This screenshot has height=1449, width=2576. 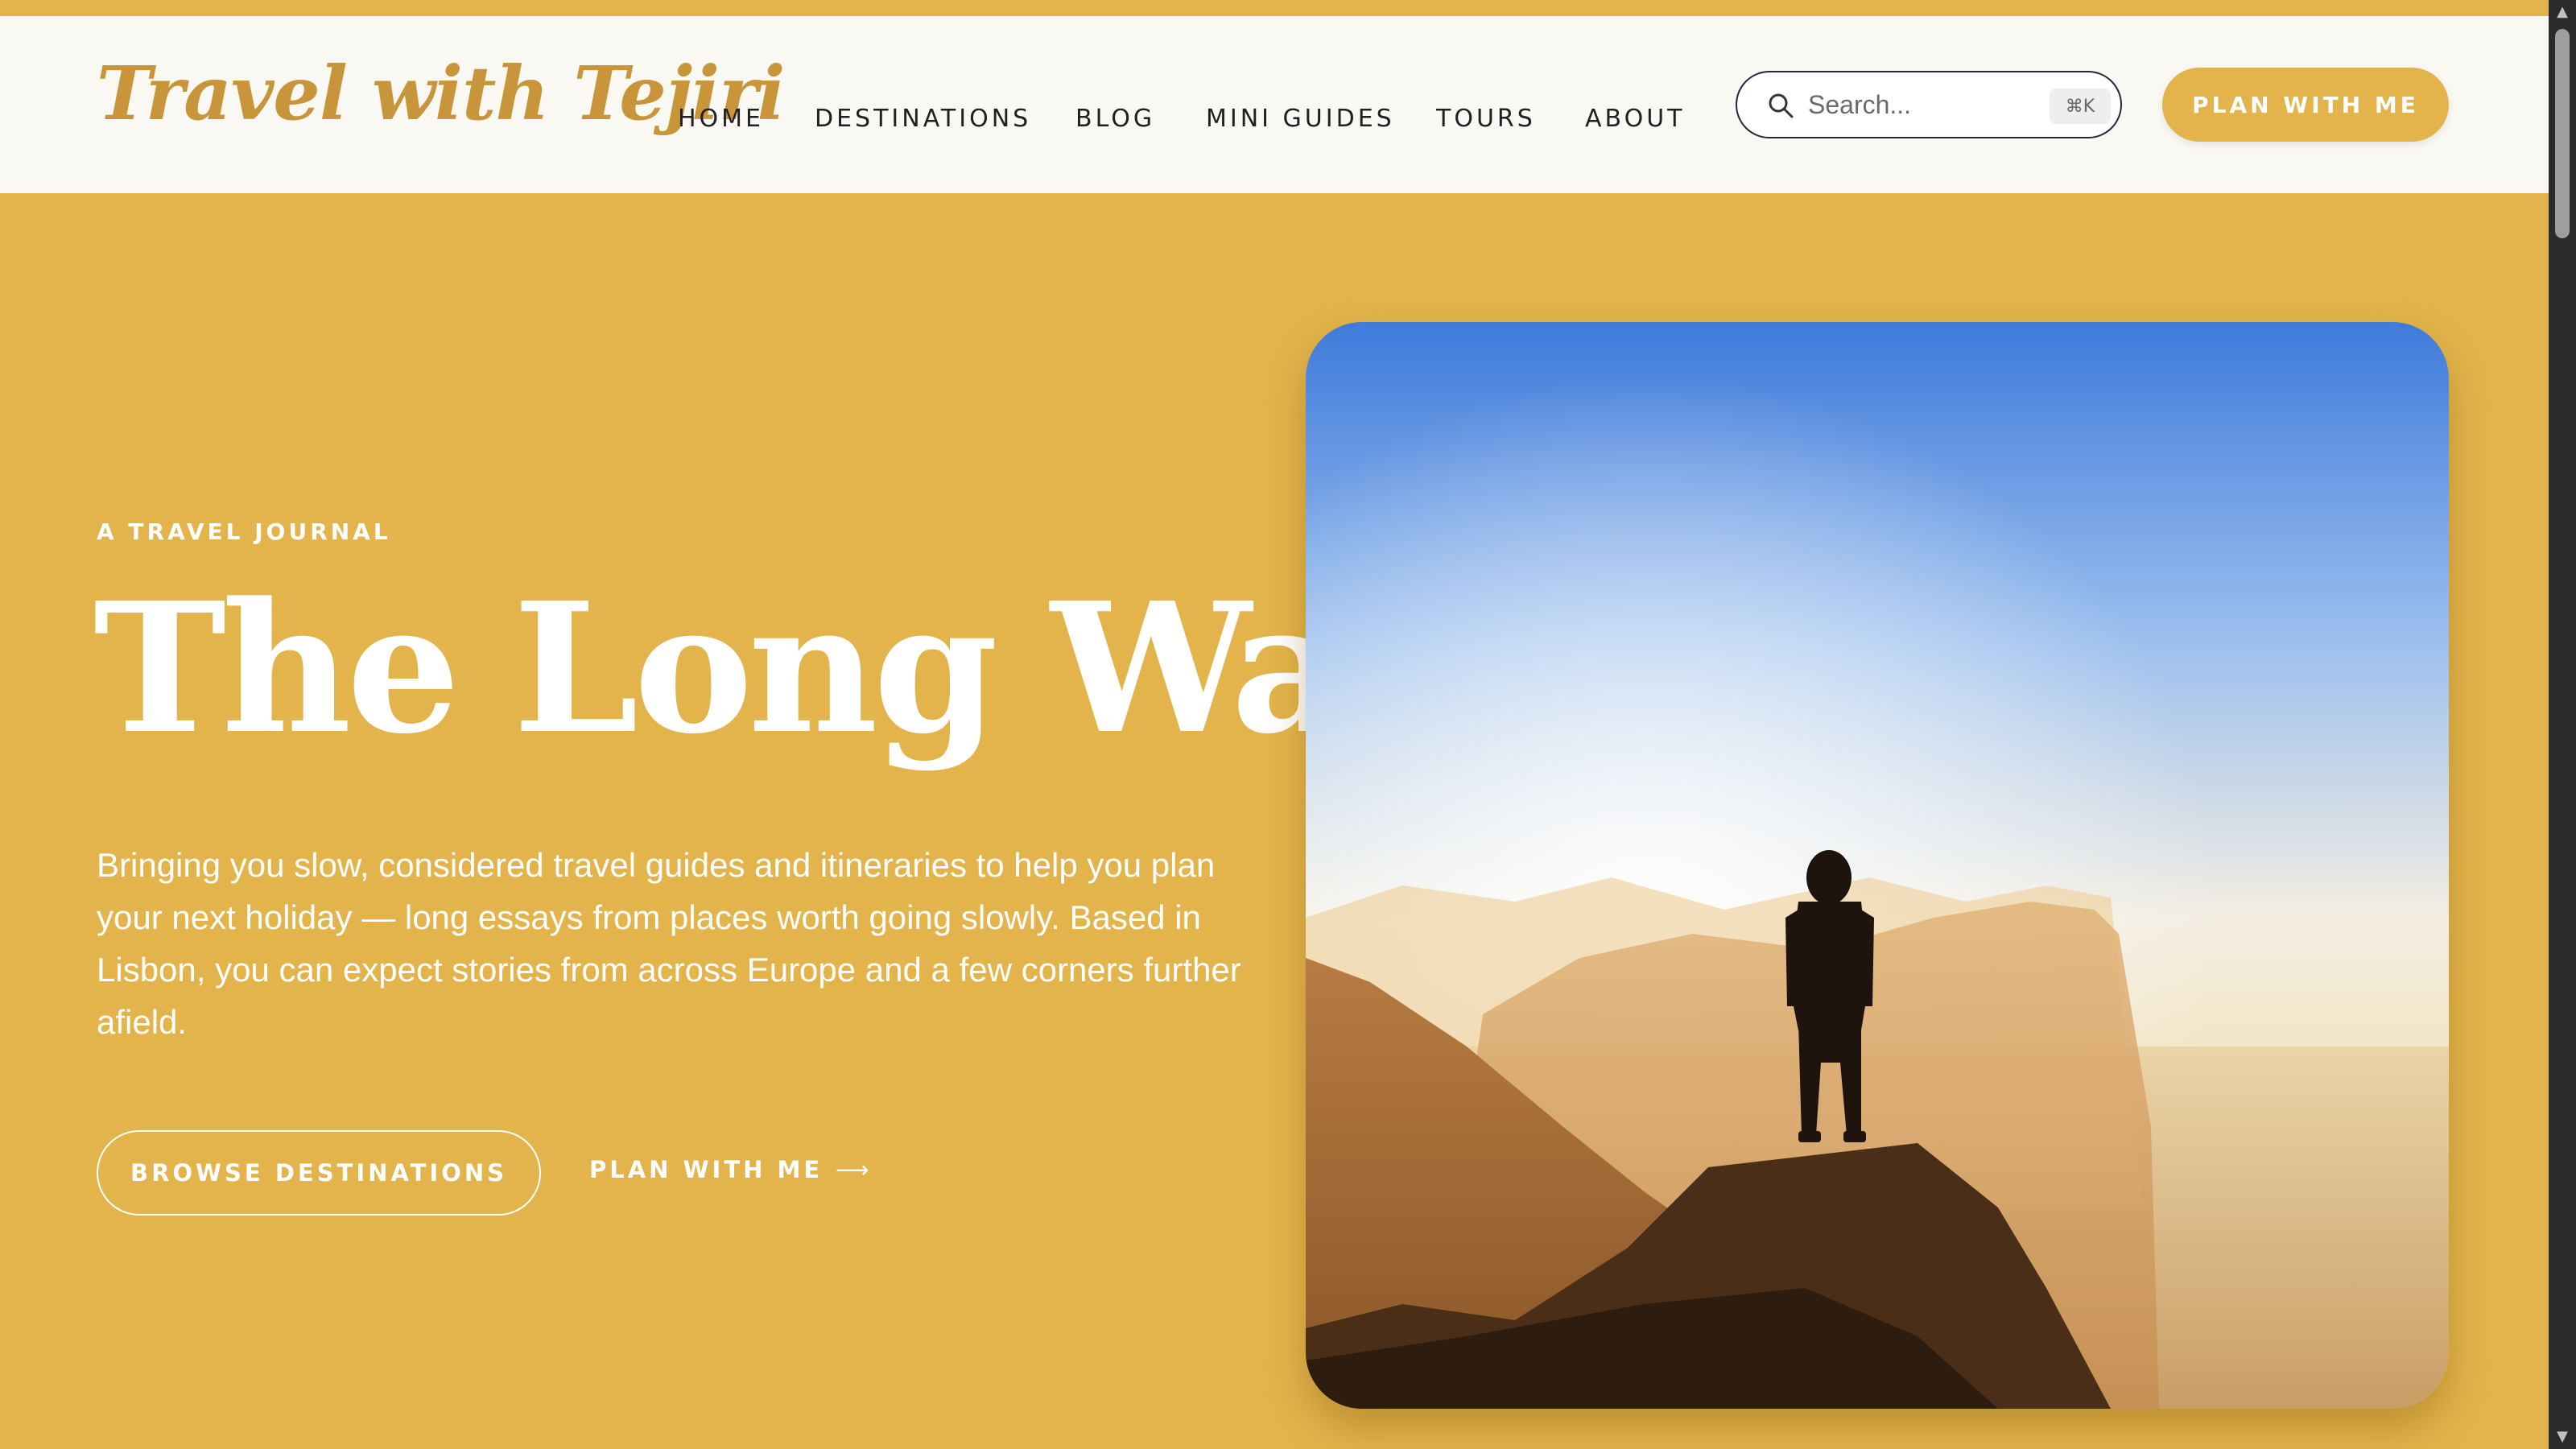 I want to click on search-input, so click(x=1908, y=105).